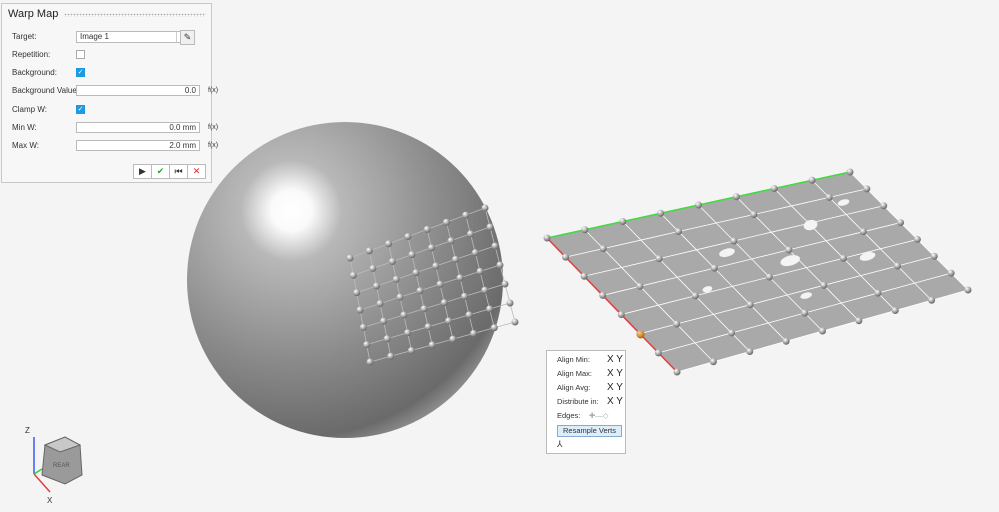 The width and height of the screenshot is (999, 512). Describe the element at coordinates (599, 416) in the screenshot. I see `edges-slider: ✚—◇` at that location.